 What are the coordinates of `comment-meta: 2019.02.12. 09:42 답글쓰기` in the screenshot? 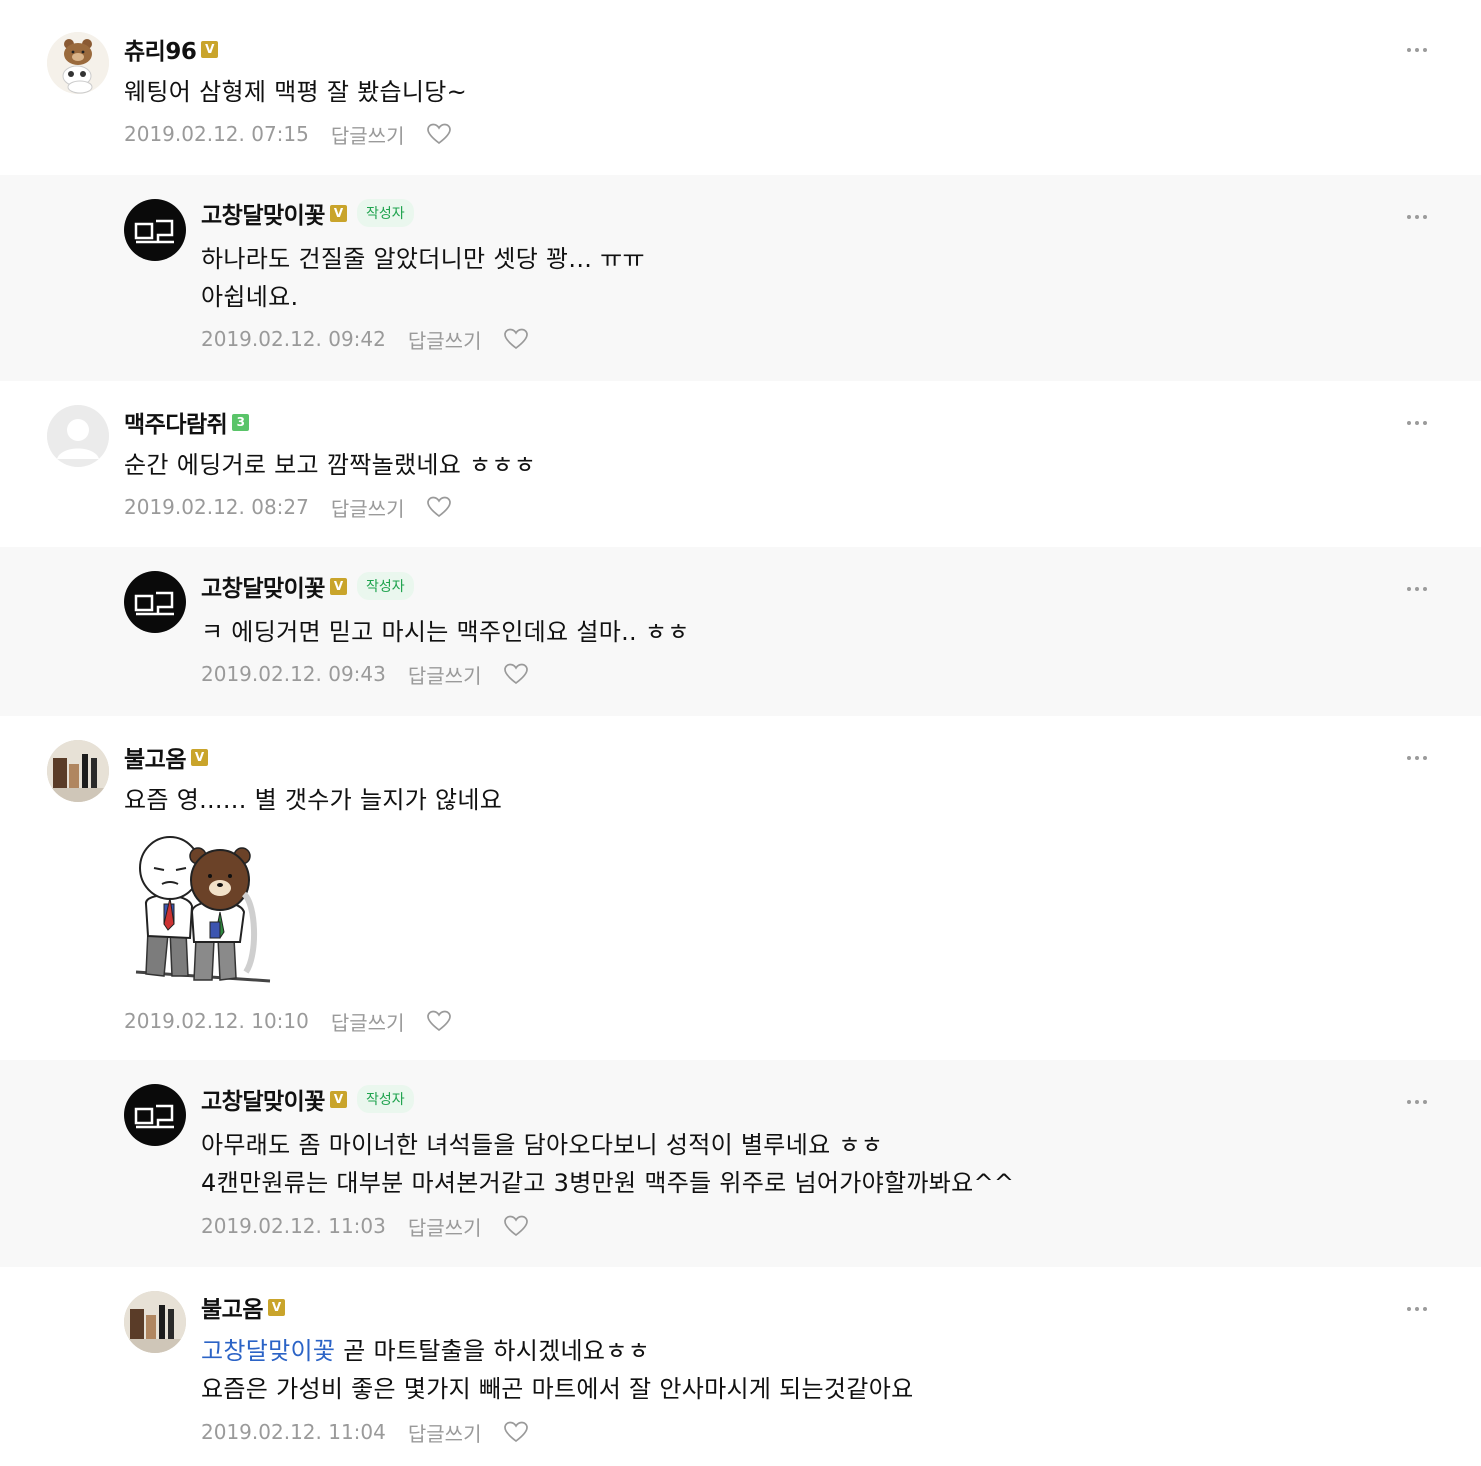 It's located at (365, 339).